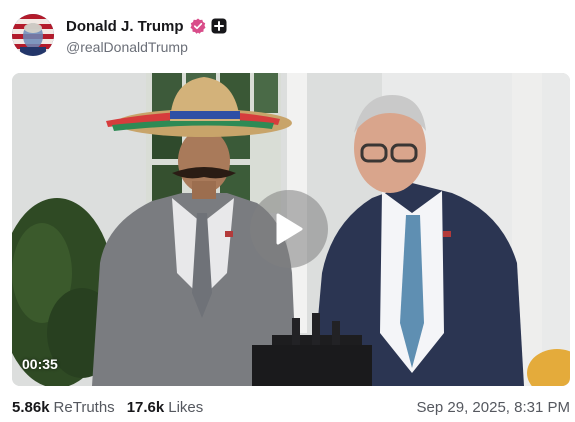 This screenshot has height=422, width=575. I want to click on retruths-stat: 5.86k ReTruths, so click(63, 407).